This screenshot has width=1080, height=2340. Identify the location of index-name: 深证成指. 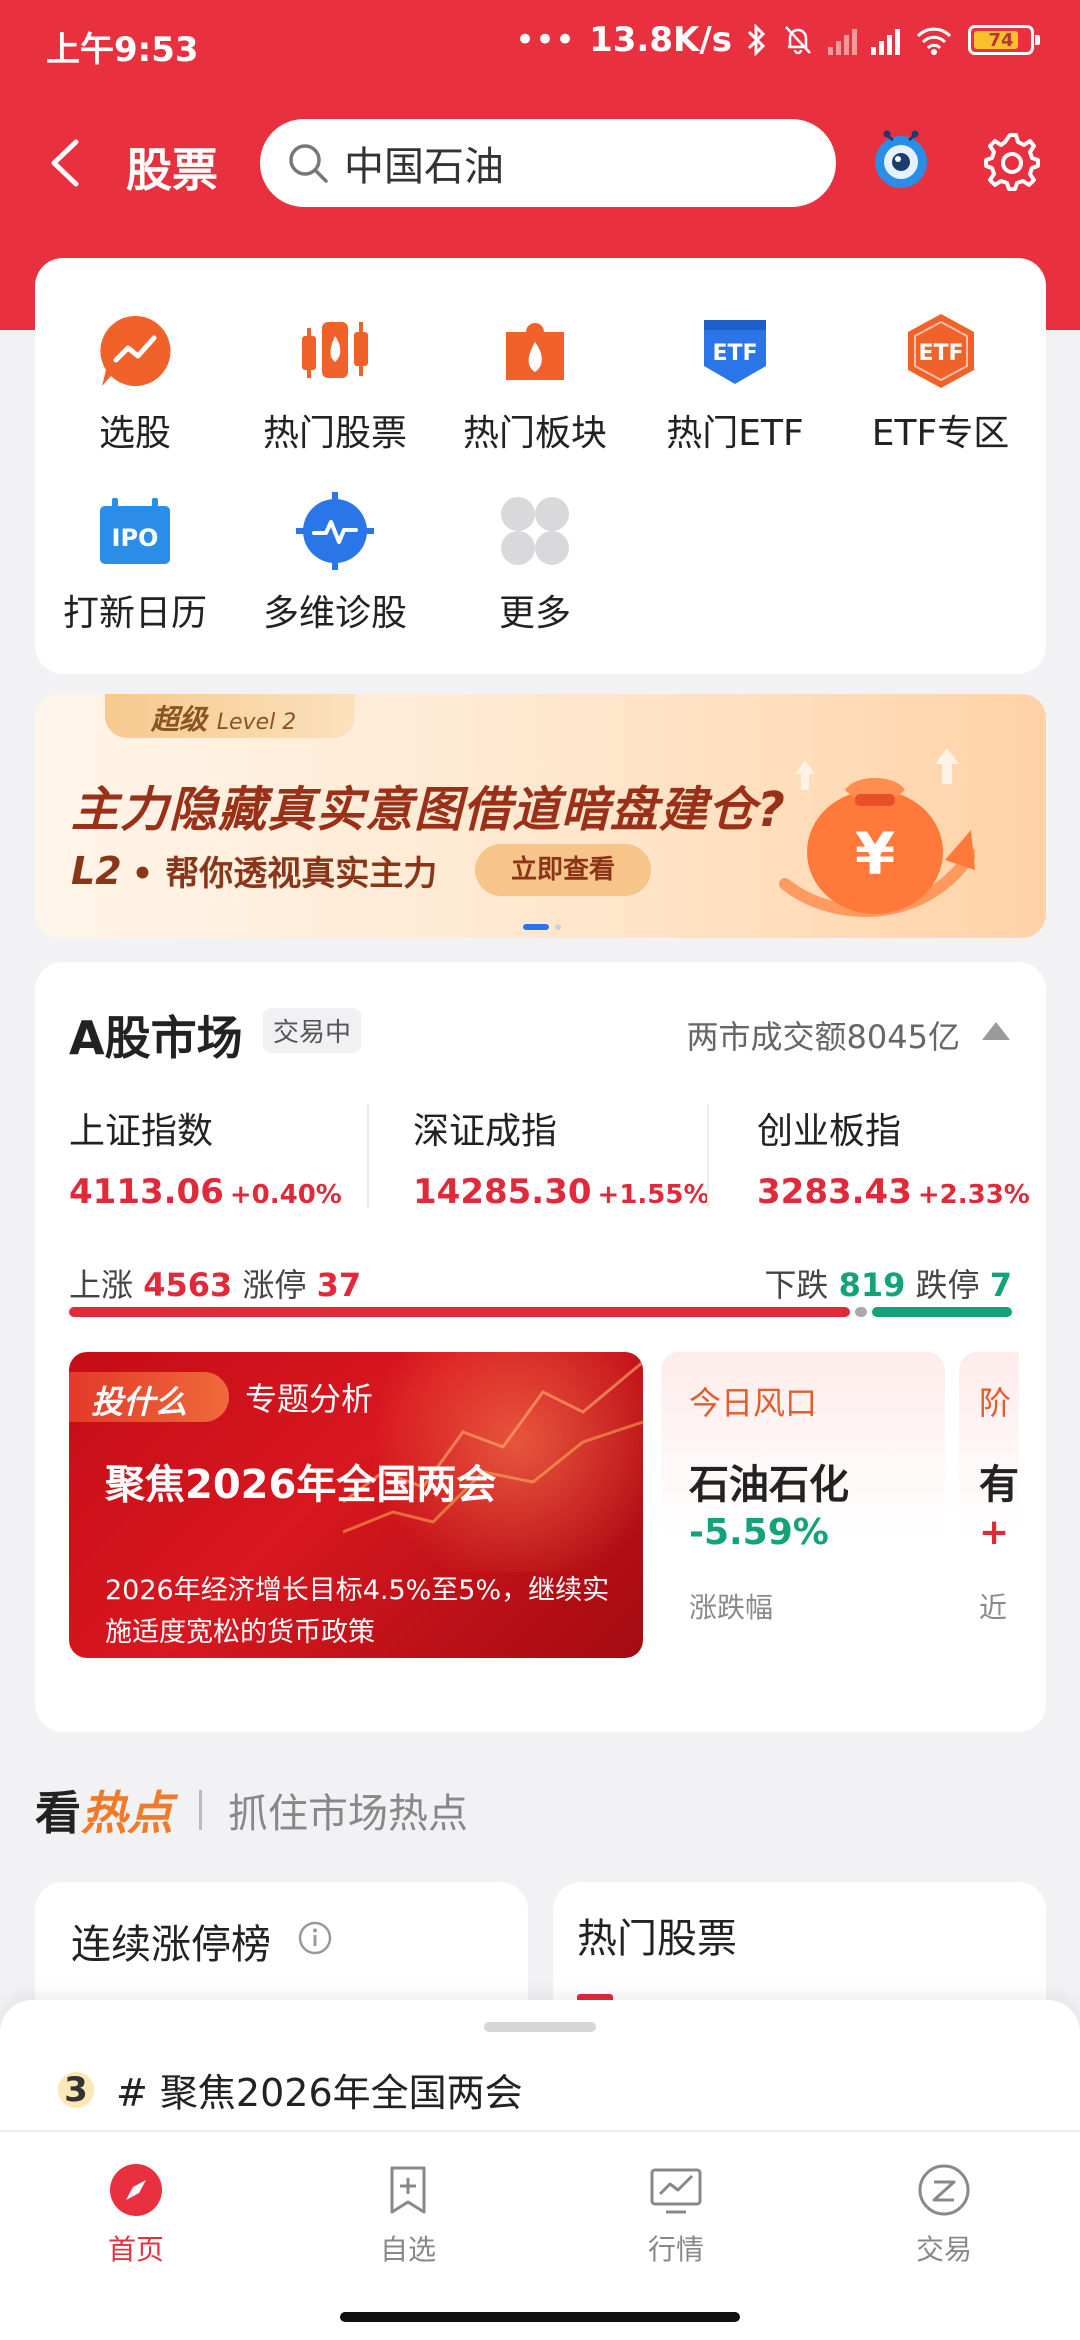
(485, 1131).